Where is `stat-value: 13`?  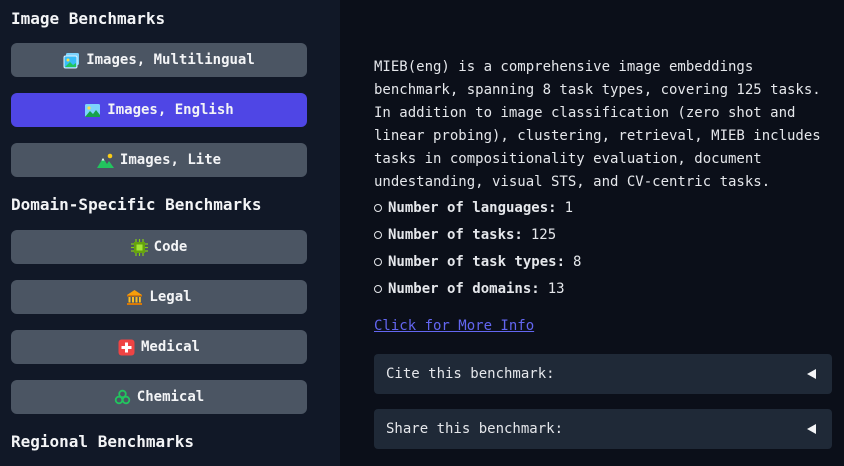
stat-value: 13 is located at coordinates (556, 289).